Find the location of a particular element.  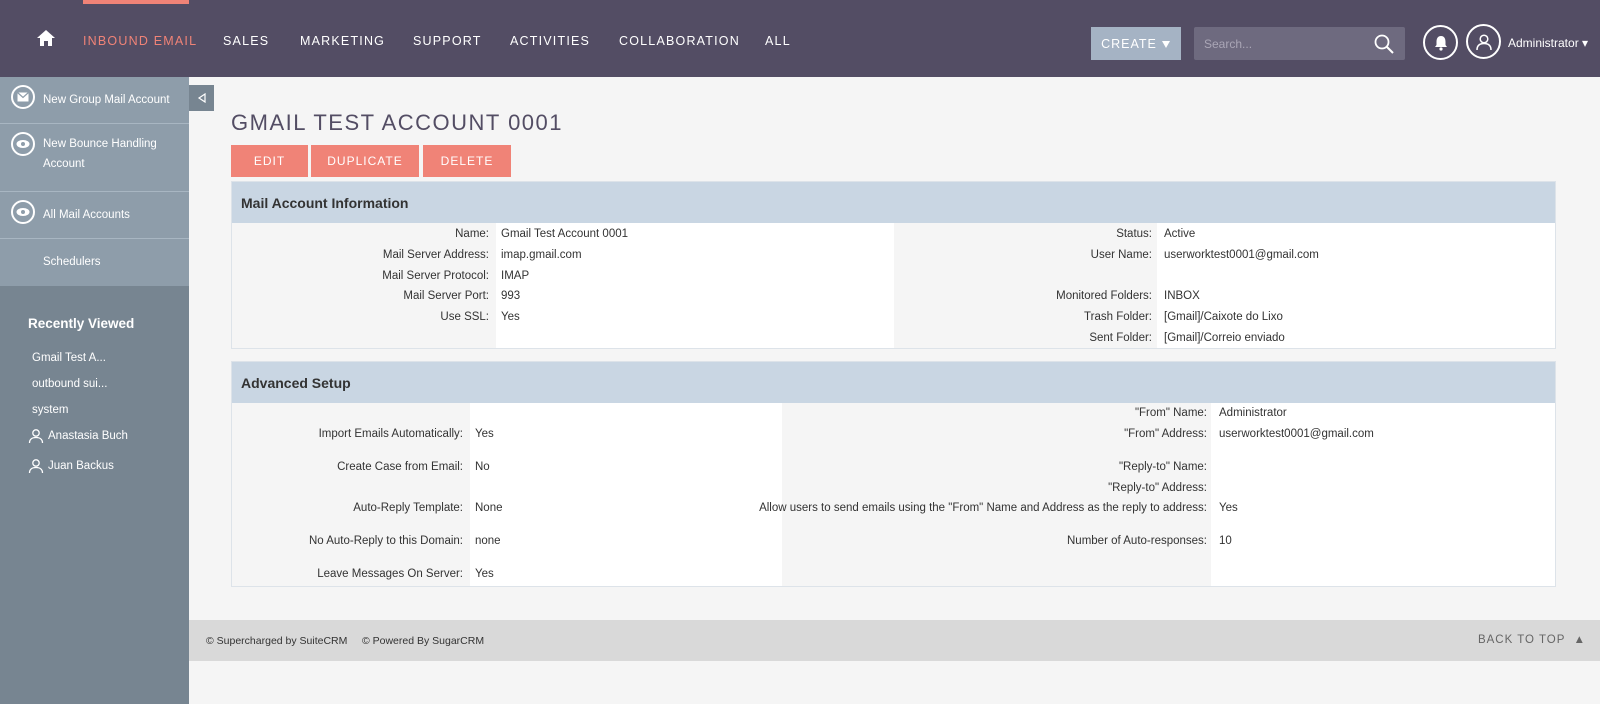

sidebar-item-all-mail-accounts: All Mail Accounts is located at coordinates (94, 215).